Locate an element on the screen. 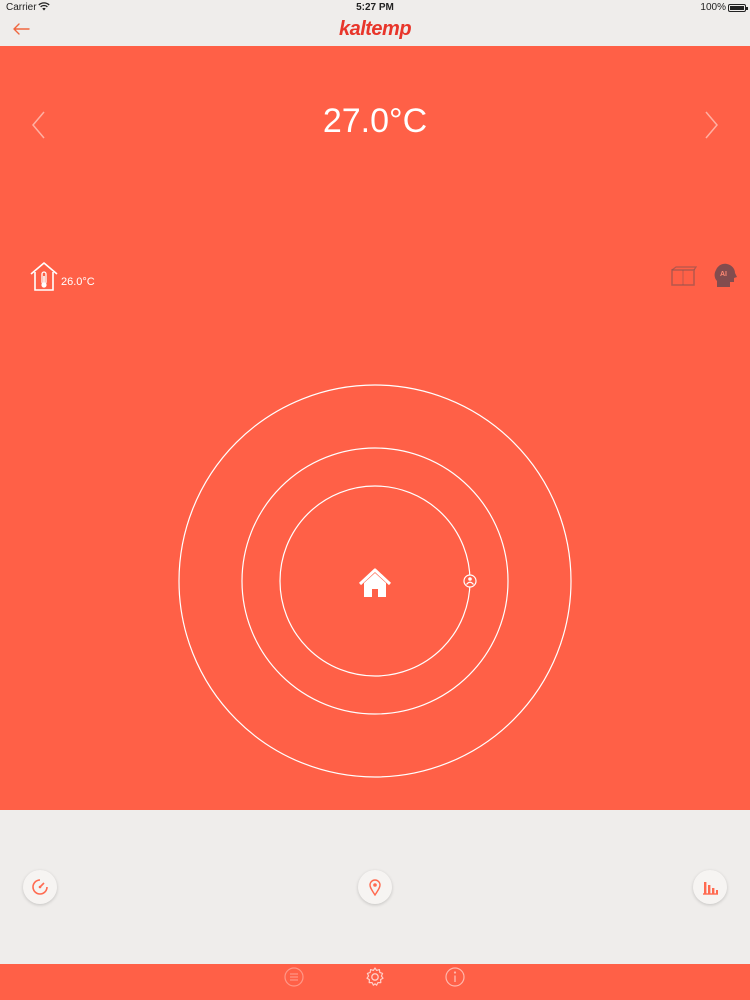 The image size is (750, 1000). nav-bar: kaltemp is located at coordinates (375, 31).